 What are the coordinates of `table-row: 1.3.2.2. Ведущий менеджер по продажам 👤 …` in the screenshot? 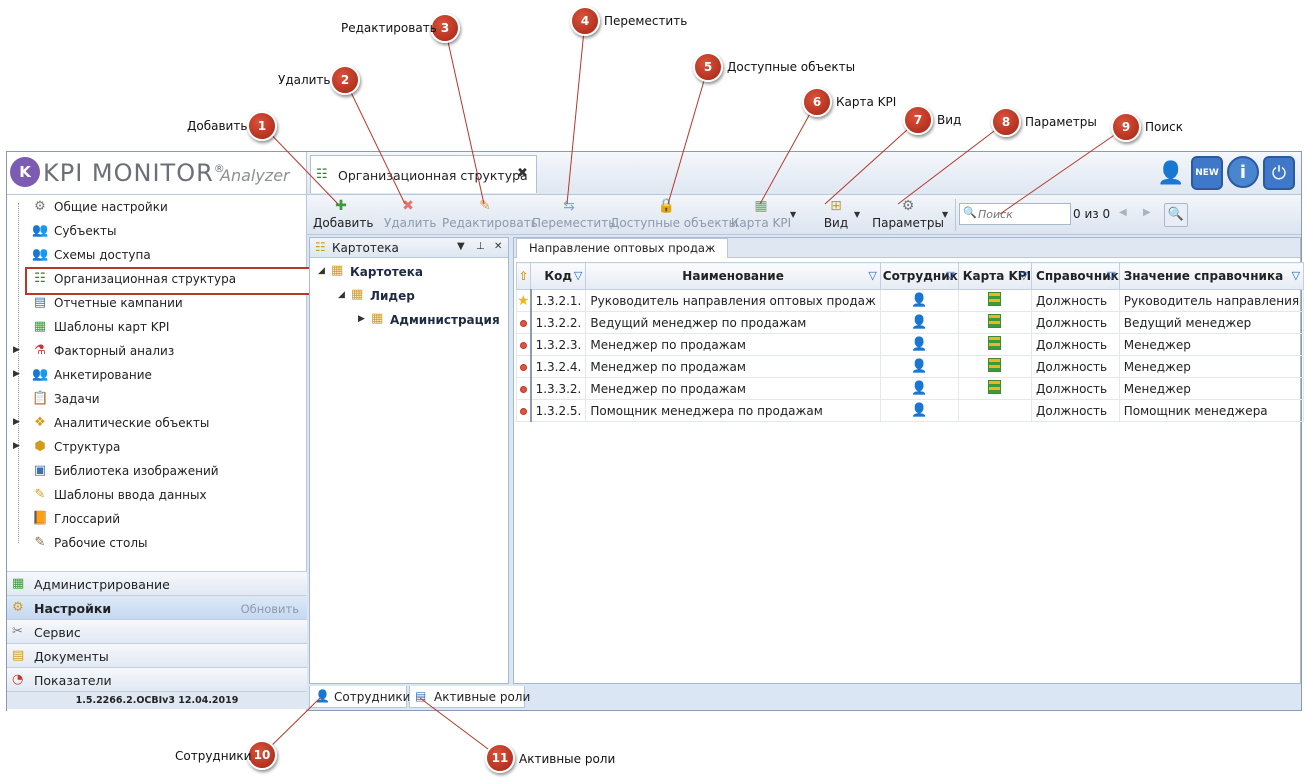 It's located at (910, 322).